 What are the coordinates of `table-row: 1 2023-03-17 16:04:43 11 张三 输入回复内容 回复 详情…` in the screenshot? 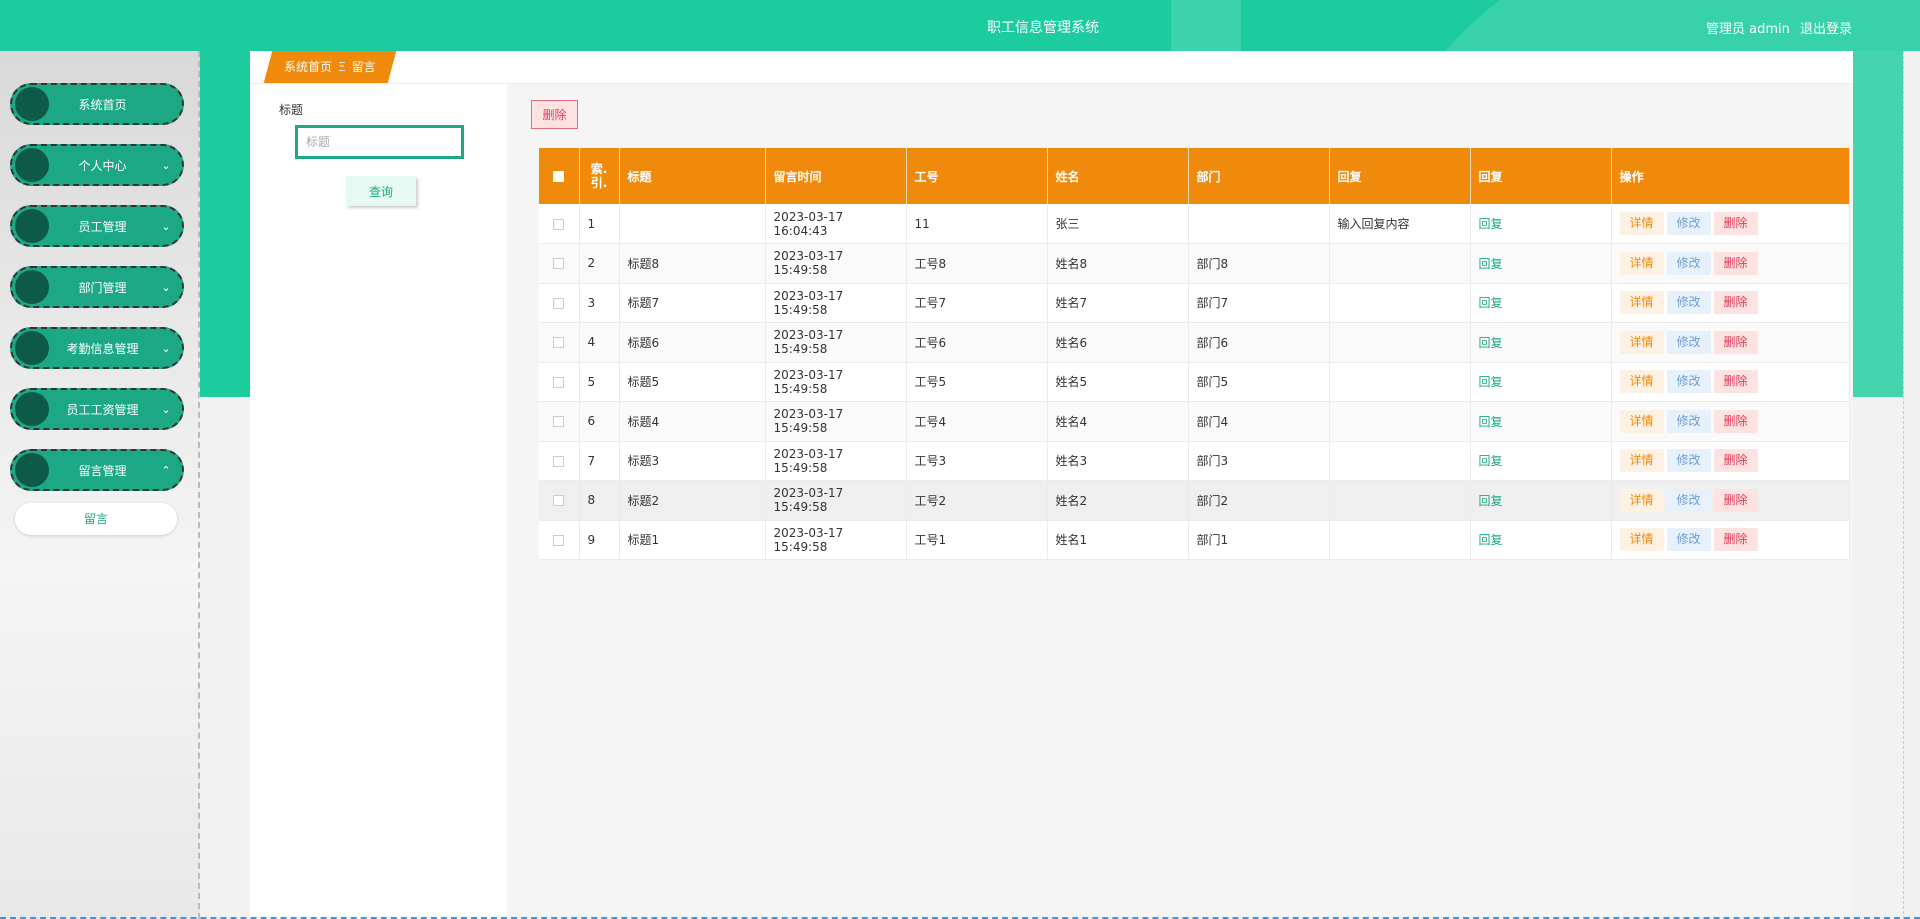 It's located at (1194, 224).